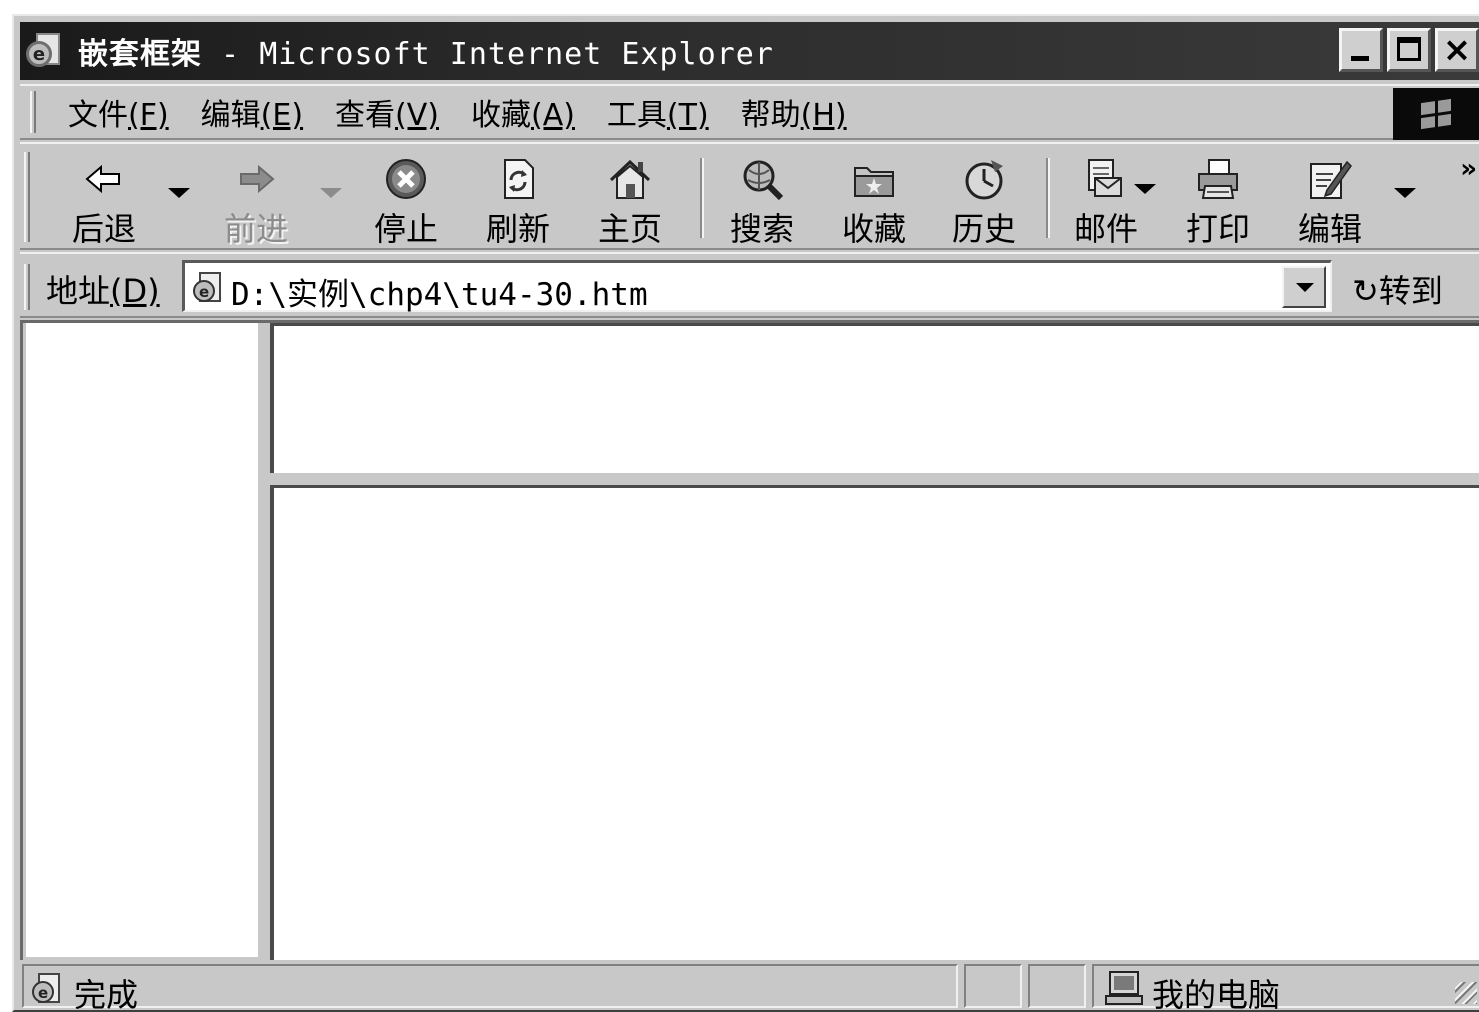 The width and height of the screenshot is (1479, 1012). Describe the element at coordinates (993, 986) in the screenshot. I see `status-pane-progress` at that location.